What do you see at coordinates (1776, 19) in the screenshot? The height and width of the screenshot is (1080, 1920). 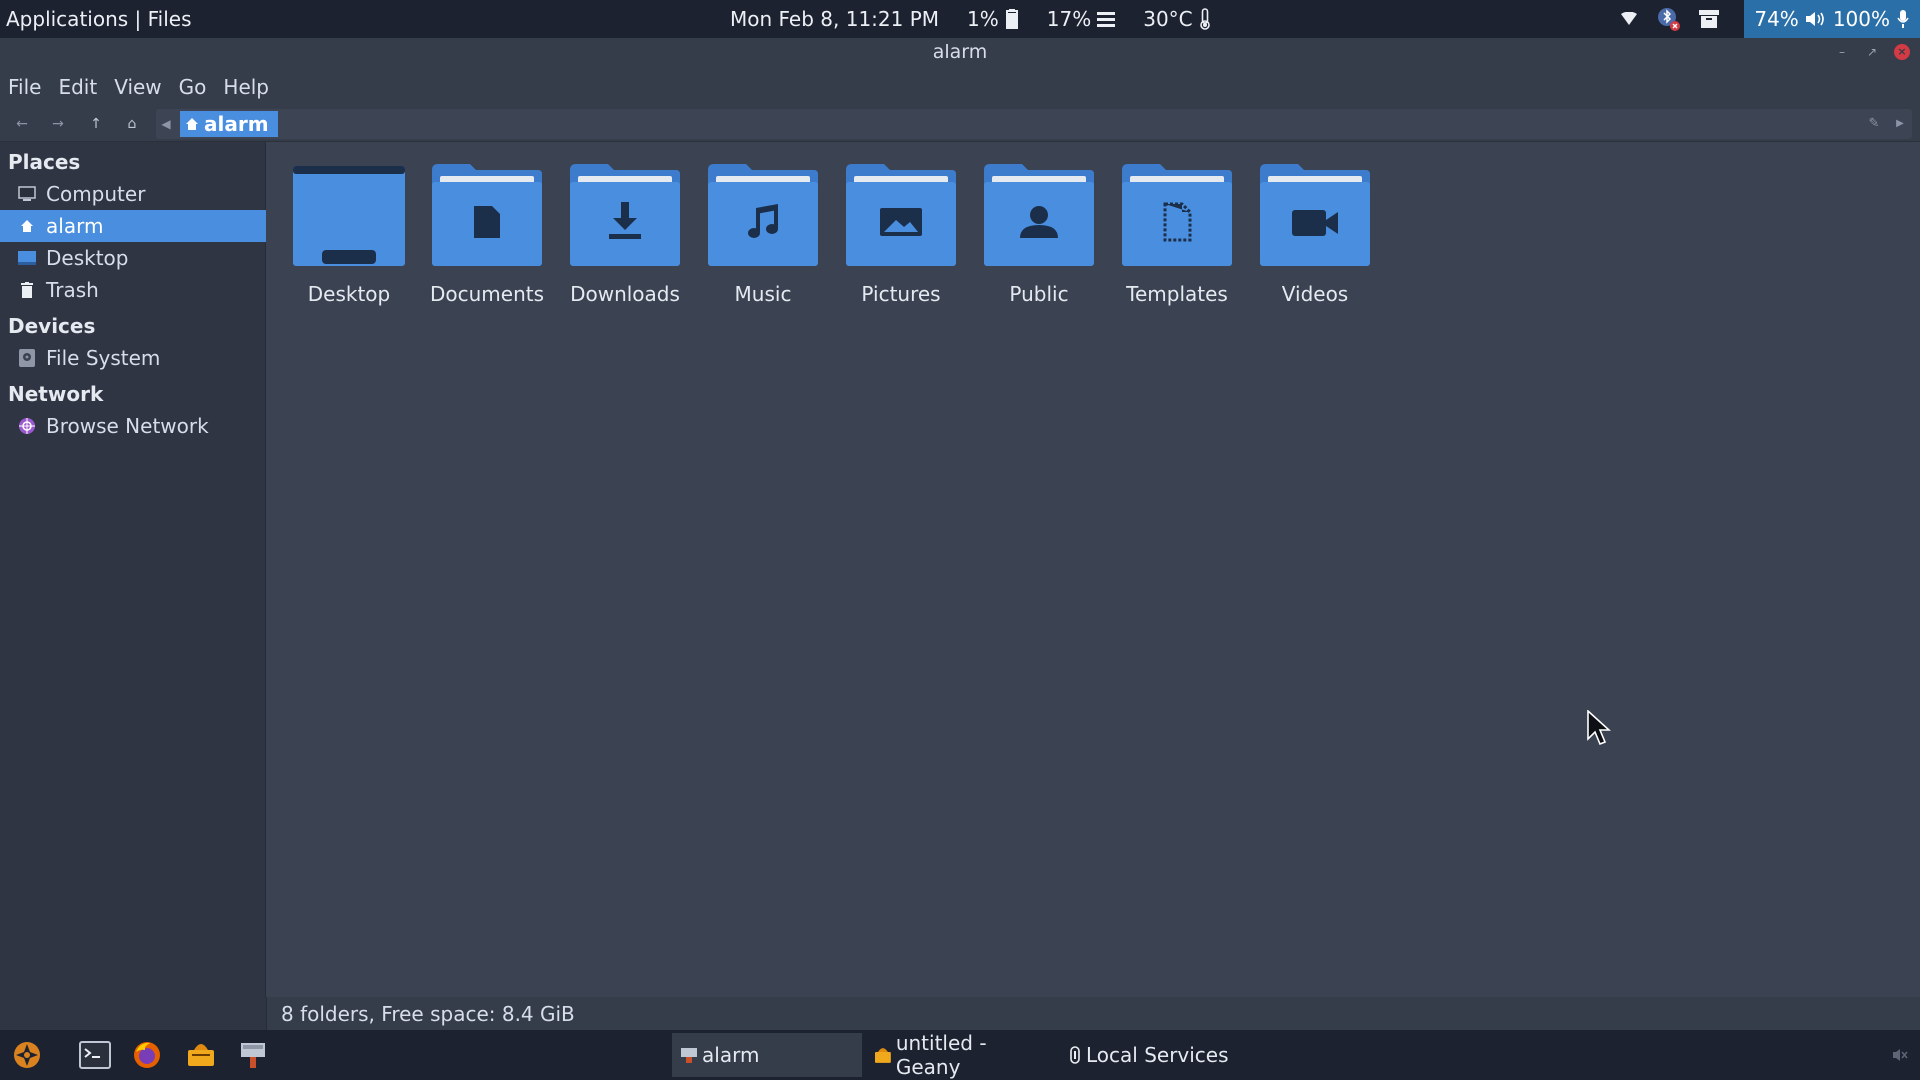 I see `battery-value: 74%` at bounding box center [1776, 19].